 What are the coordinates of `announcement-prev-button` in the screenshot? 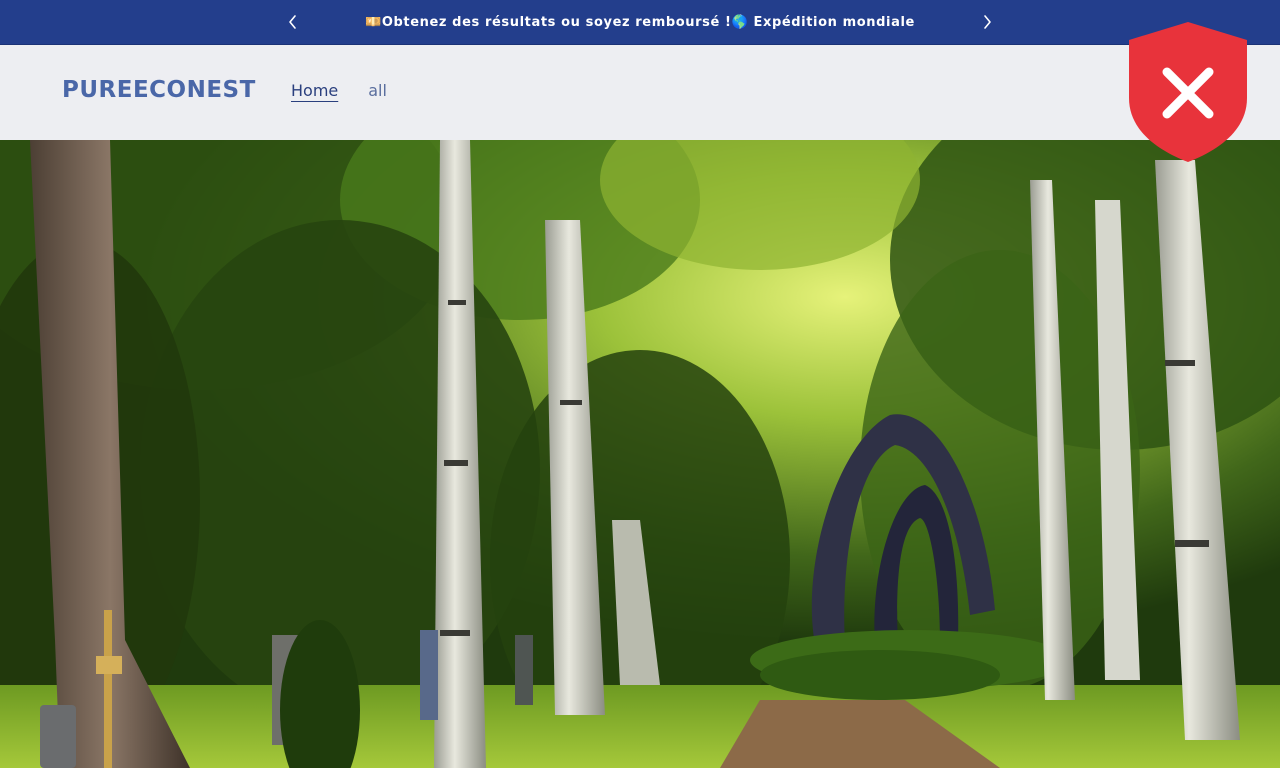 It's located at (293, 22).